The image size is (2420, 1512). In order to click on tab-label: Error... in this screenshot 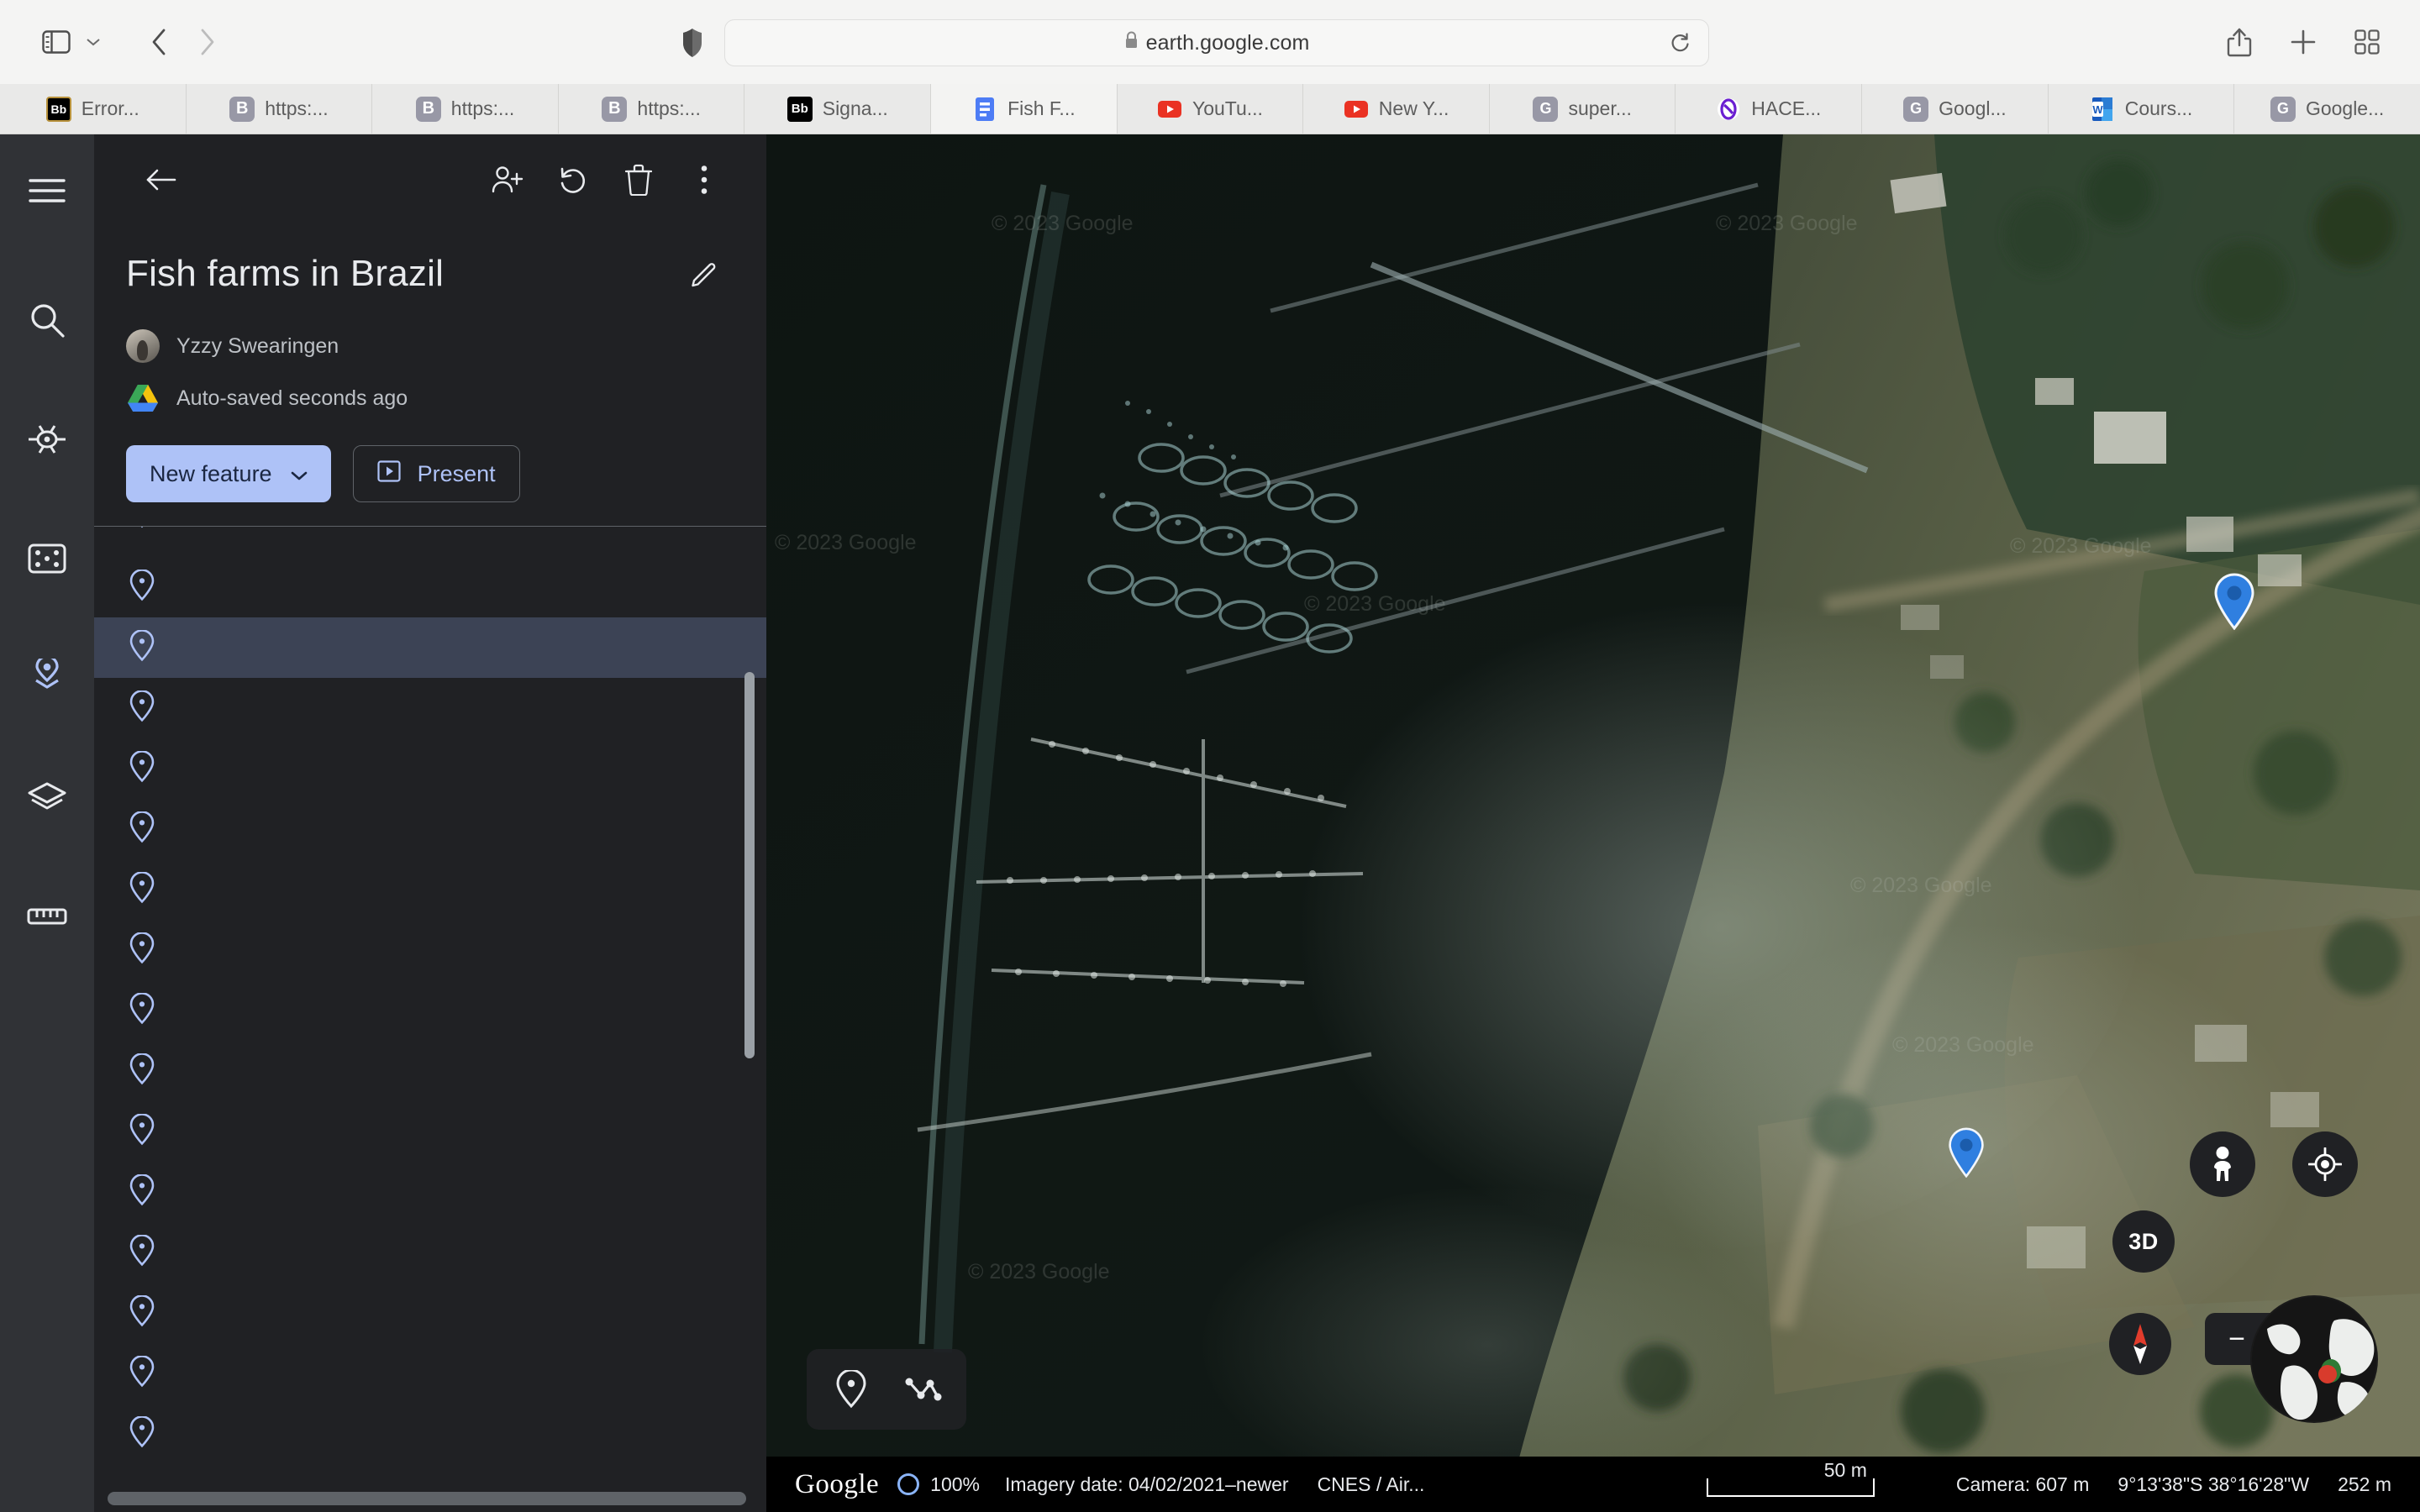, I will do `click(110, 108)`.